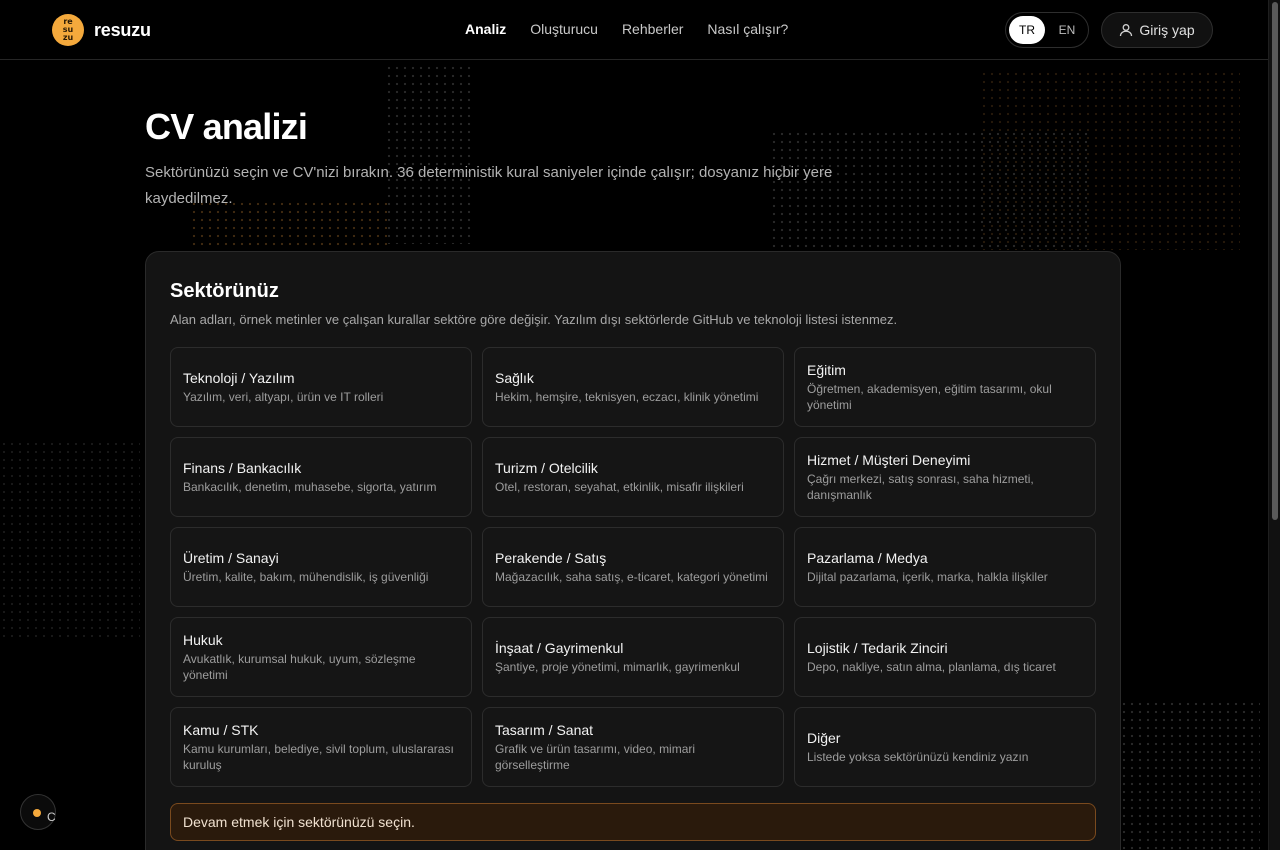 This screenshot has height=850, width=1280. I want to click on sector-option-title: Hizmet / Müşteri Deneyimi, so click(889, 459).